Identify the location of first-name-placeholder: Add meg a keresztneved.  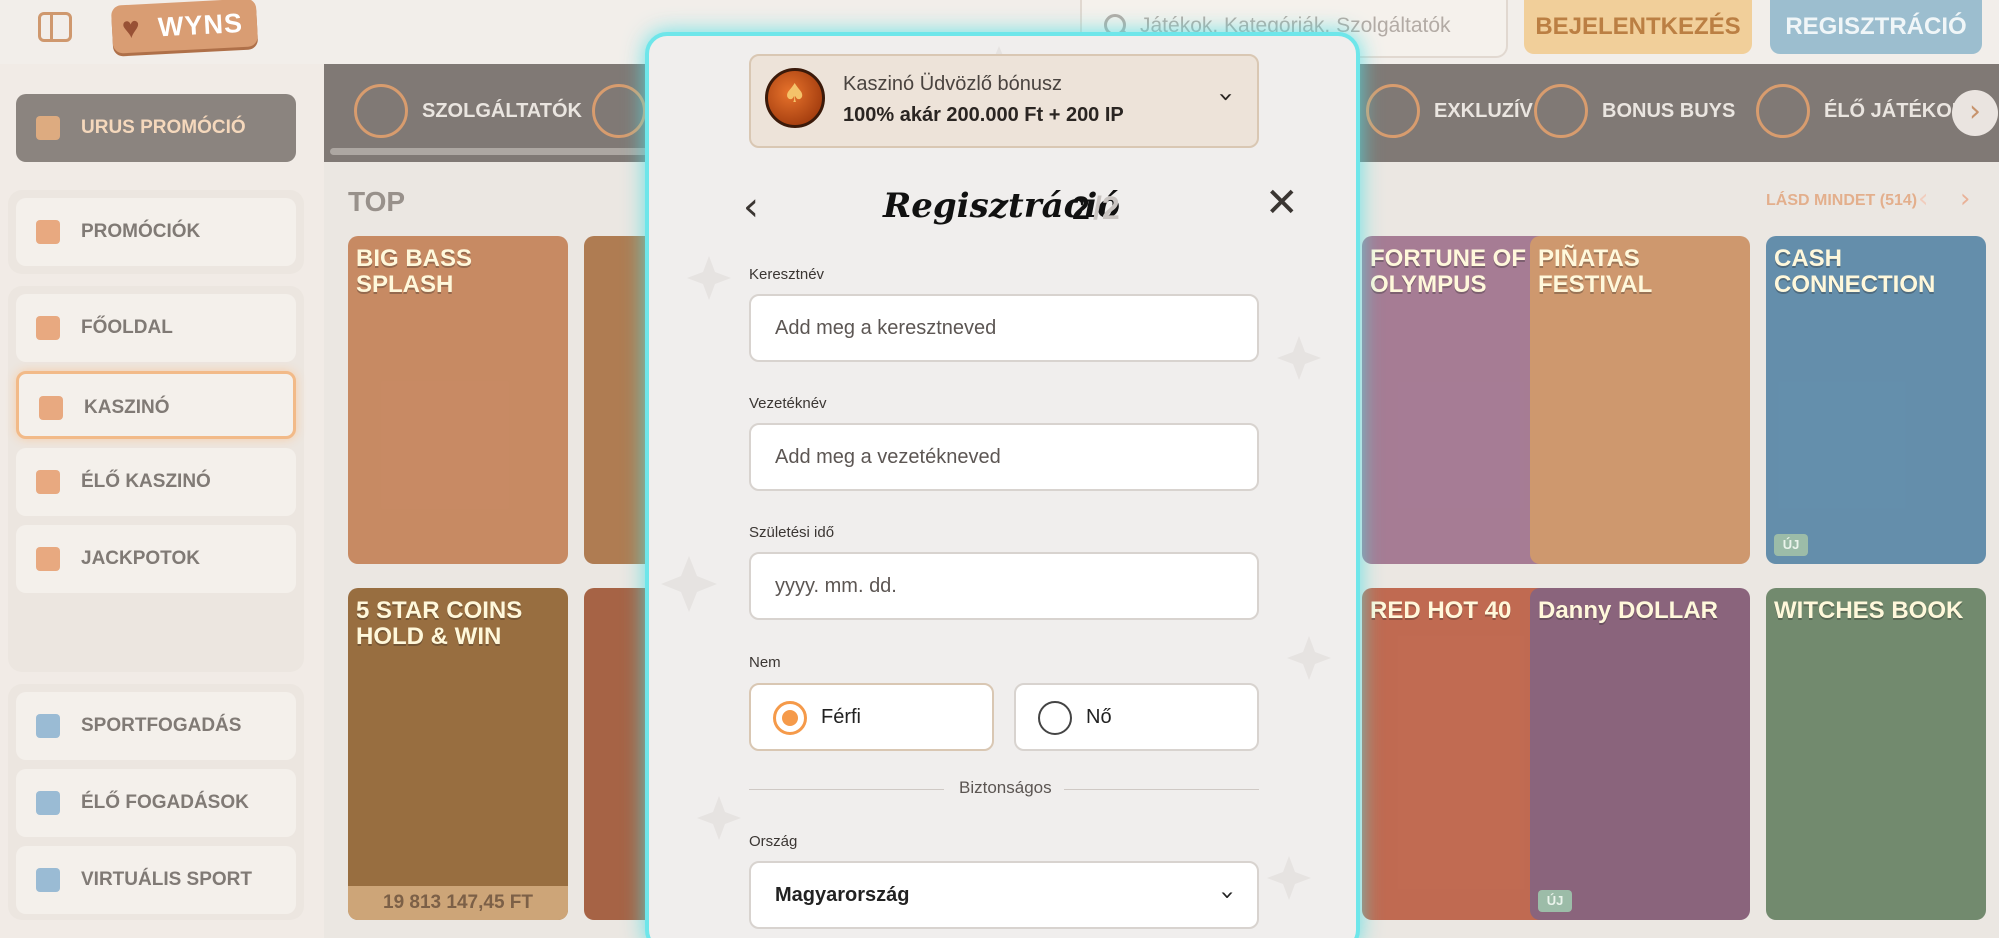
(886, 328).